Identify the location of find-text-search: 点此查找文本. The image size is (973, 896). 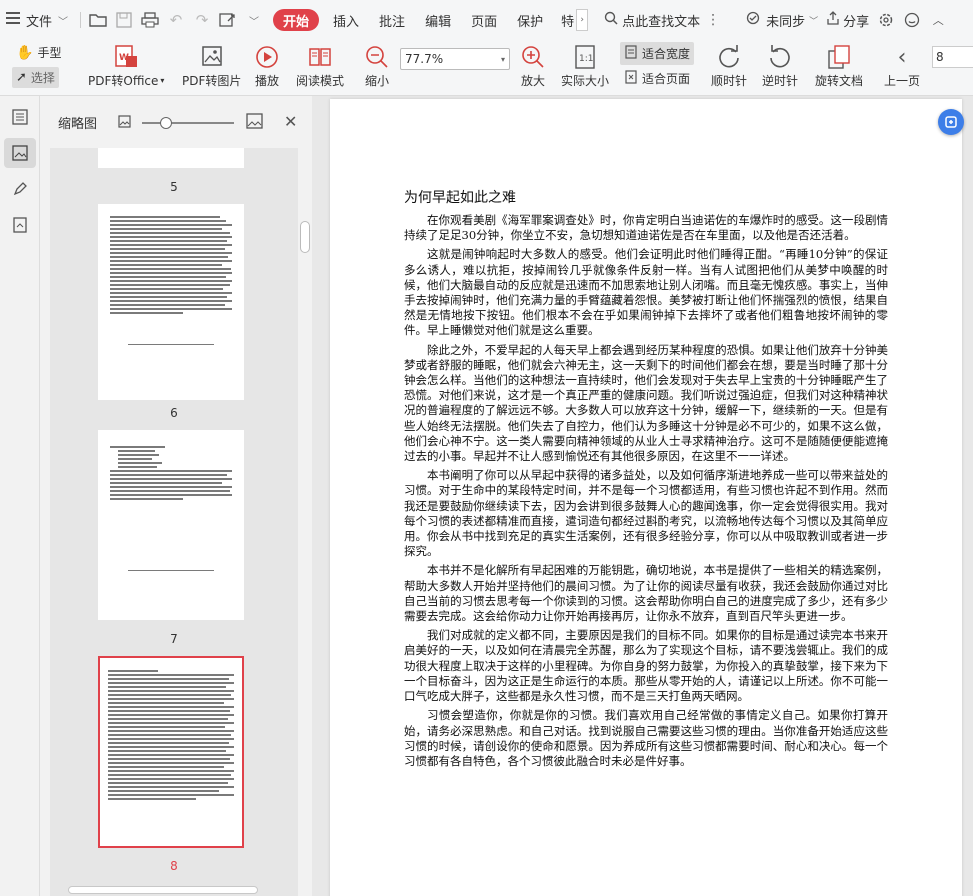
(648, 20).